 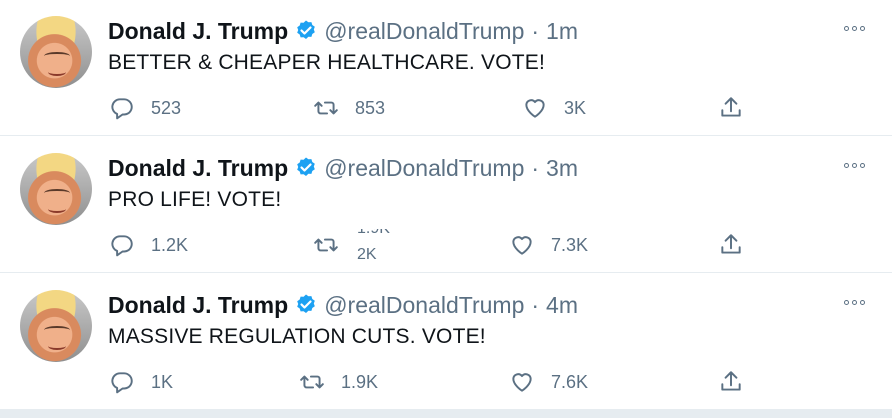 I want to click on like-count: 7.6K, so click(x=570, y=381).